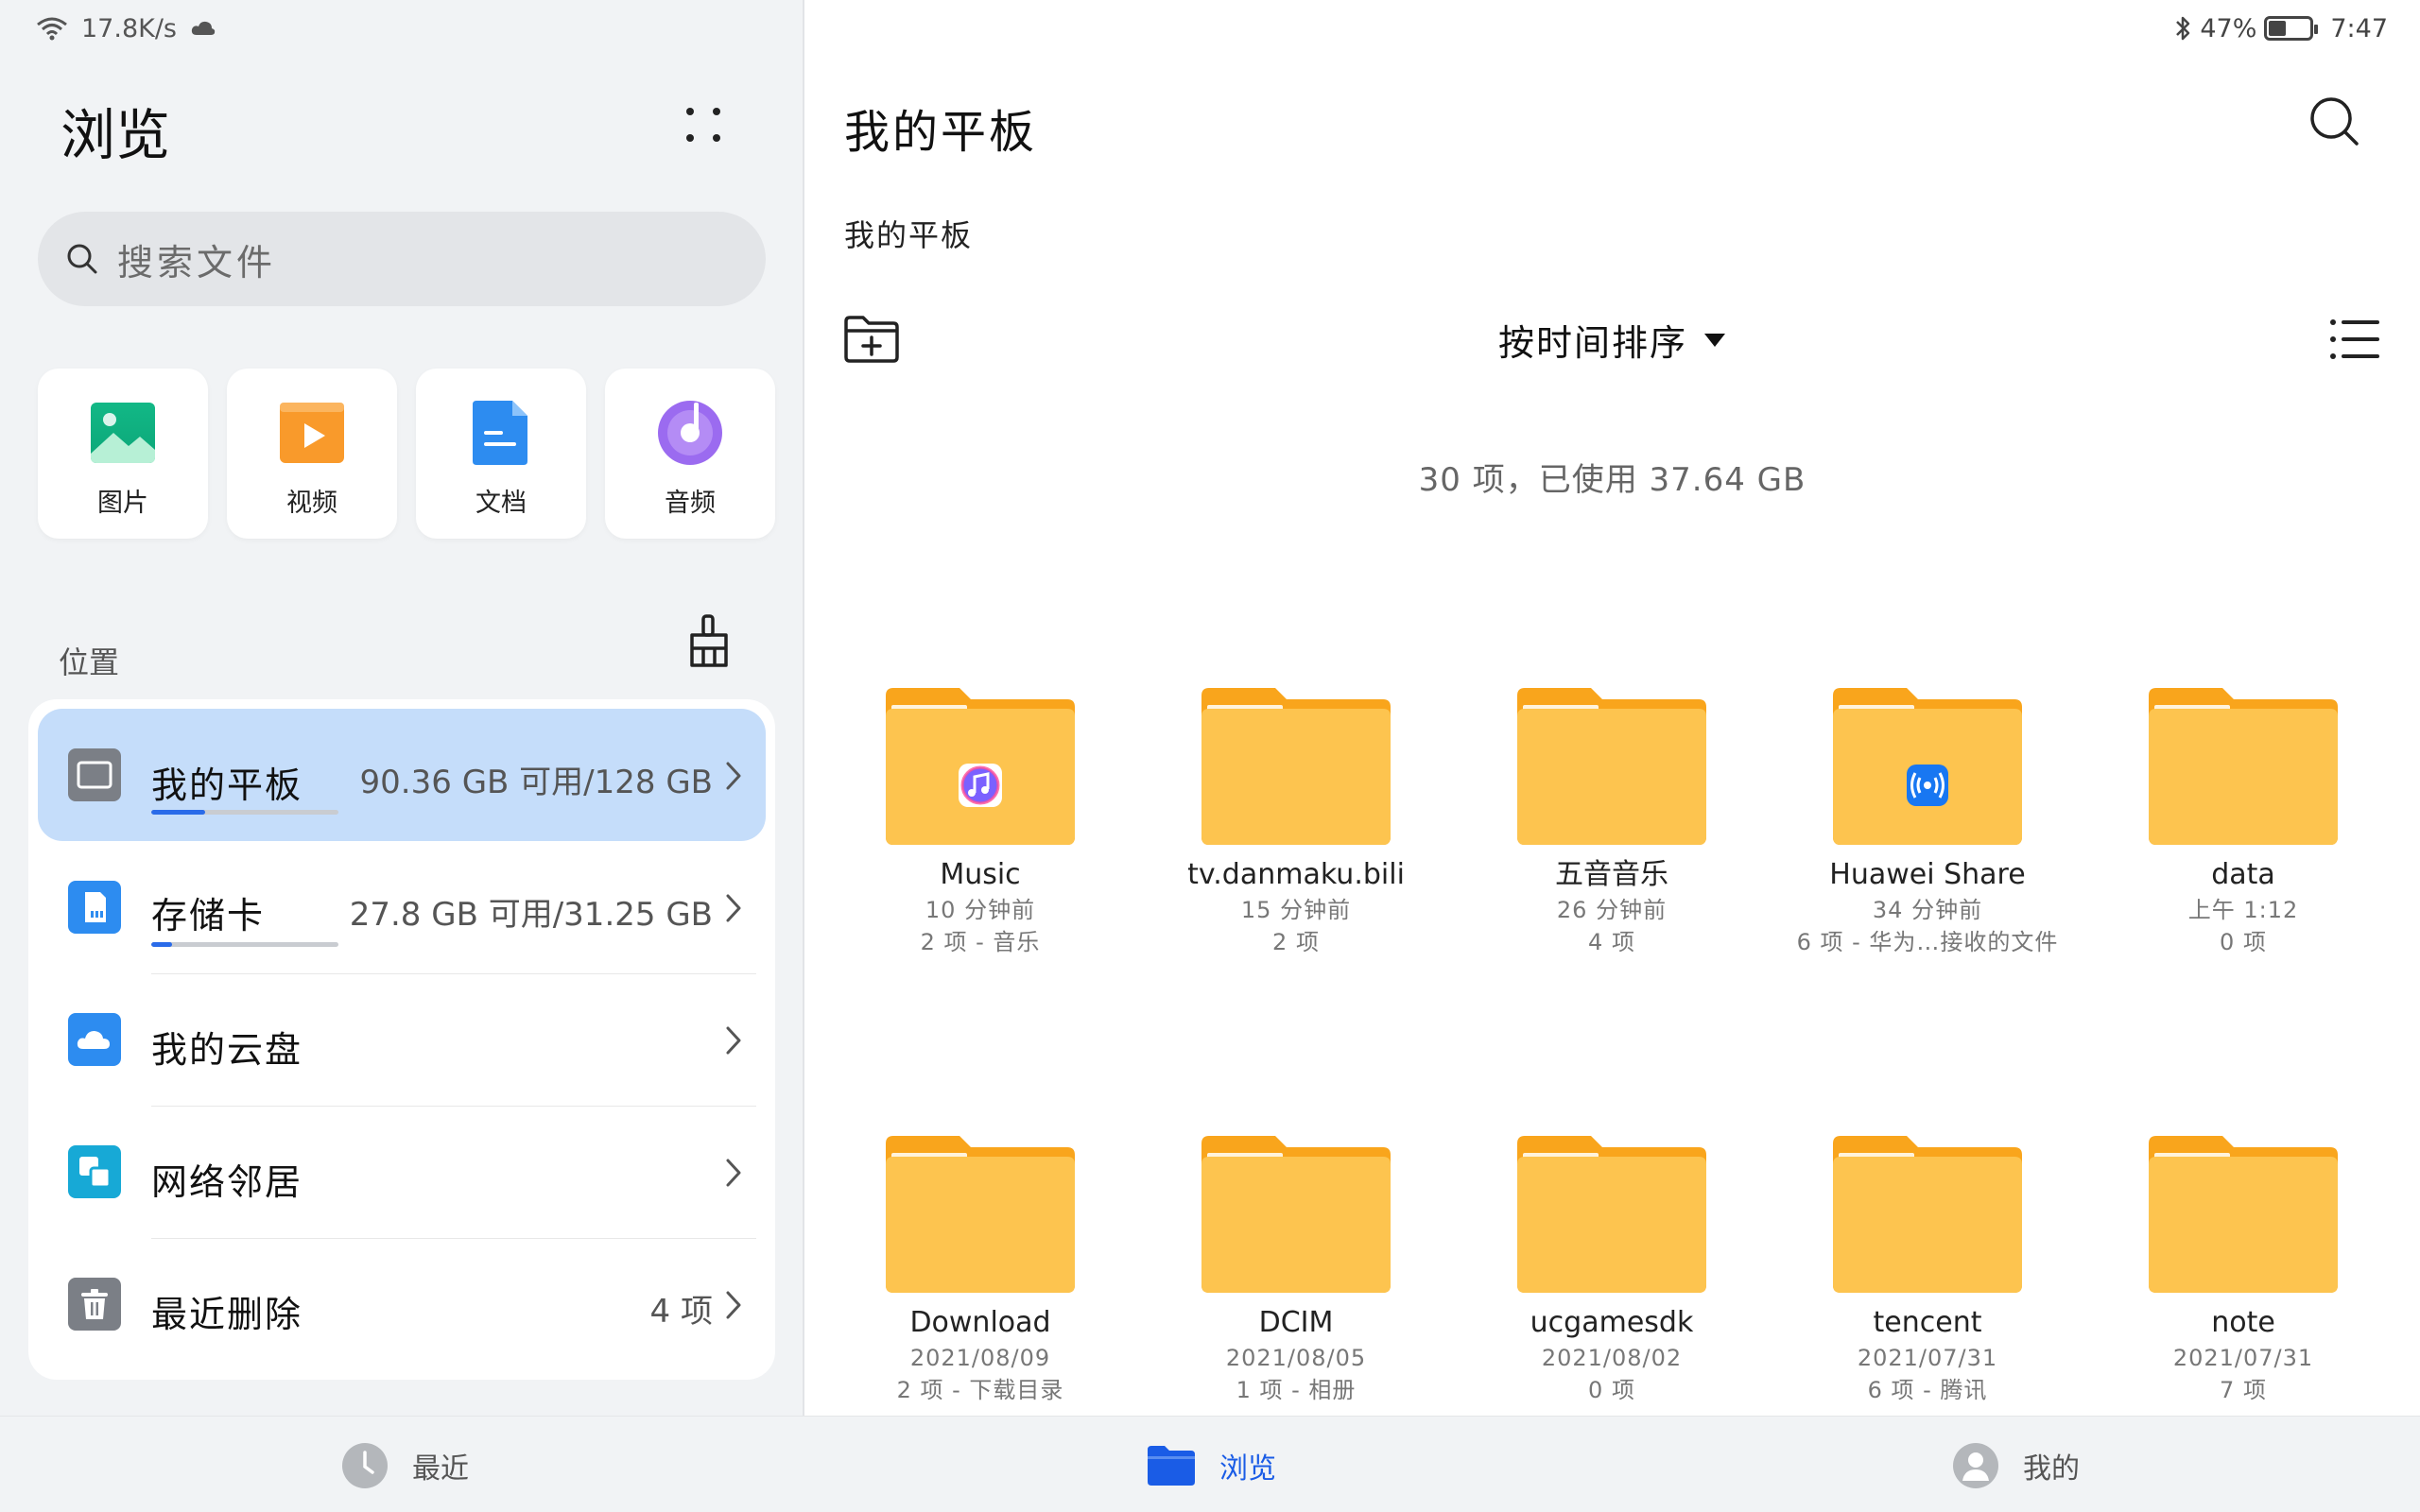 The width and height of the screenshot is (2420, 1512). I want to click on status-bar-right: 47% 7:47, so click(2280, 28).